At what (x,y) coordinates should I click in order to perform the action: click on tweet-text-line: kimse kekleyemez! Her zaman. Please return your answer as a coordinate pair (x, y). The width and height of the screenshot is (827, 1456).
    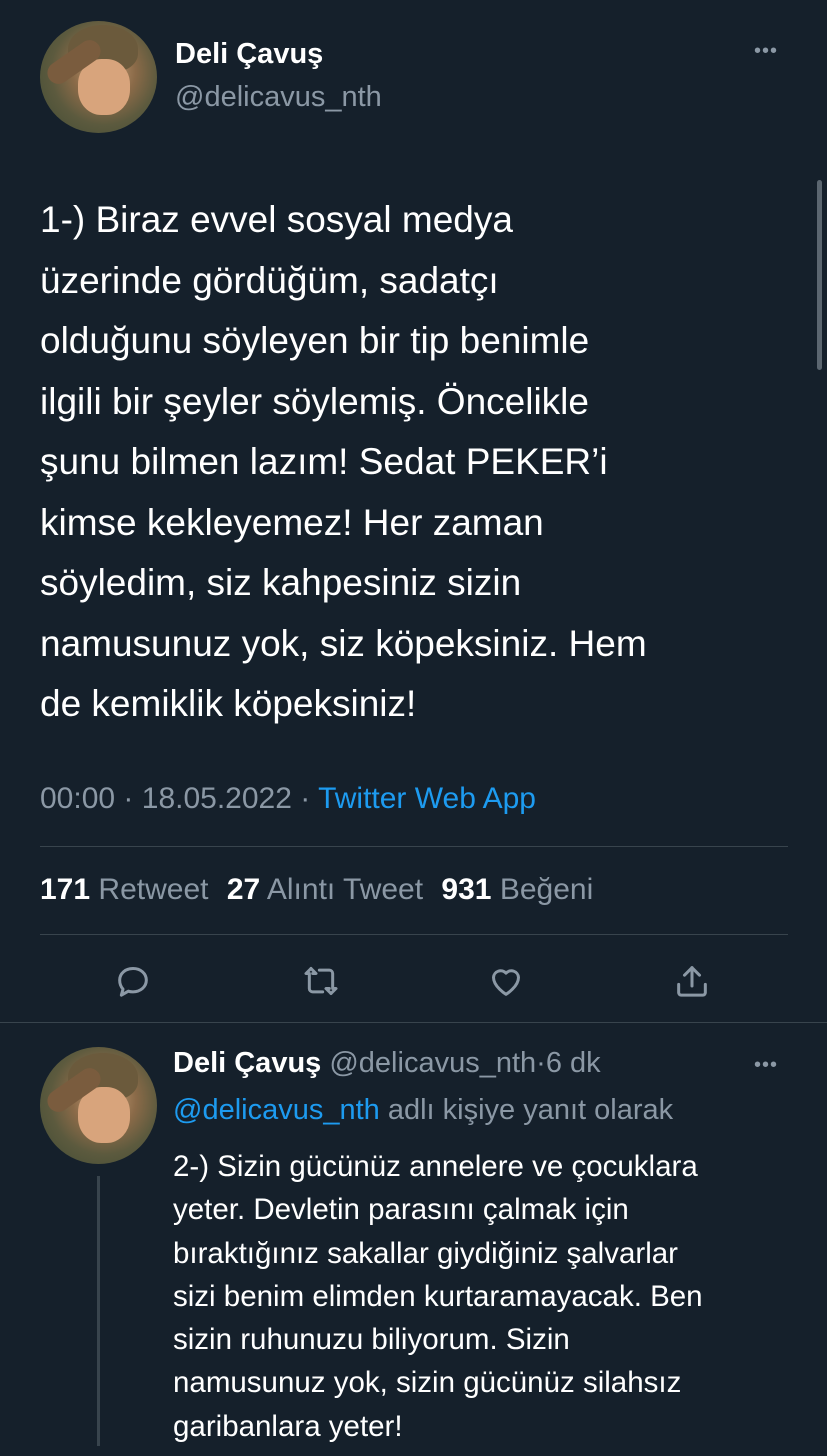
    Looking at the image, I should click on (292, 522).